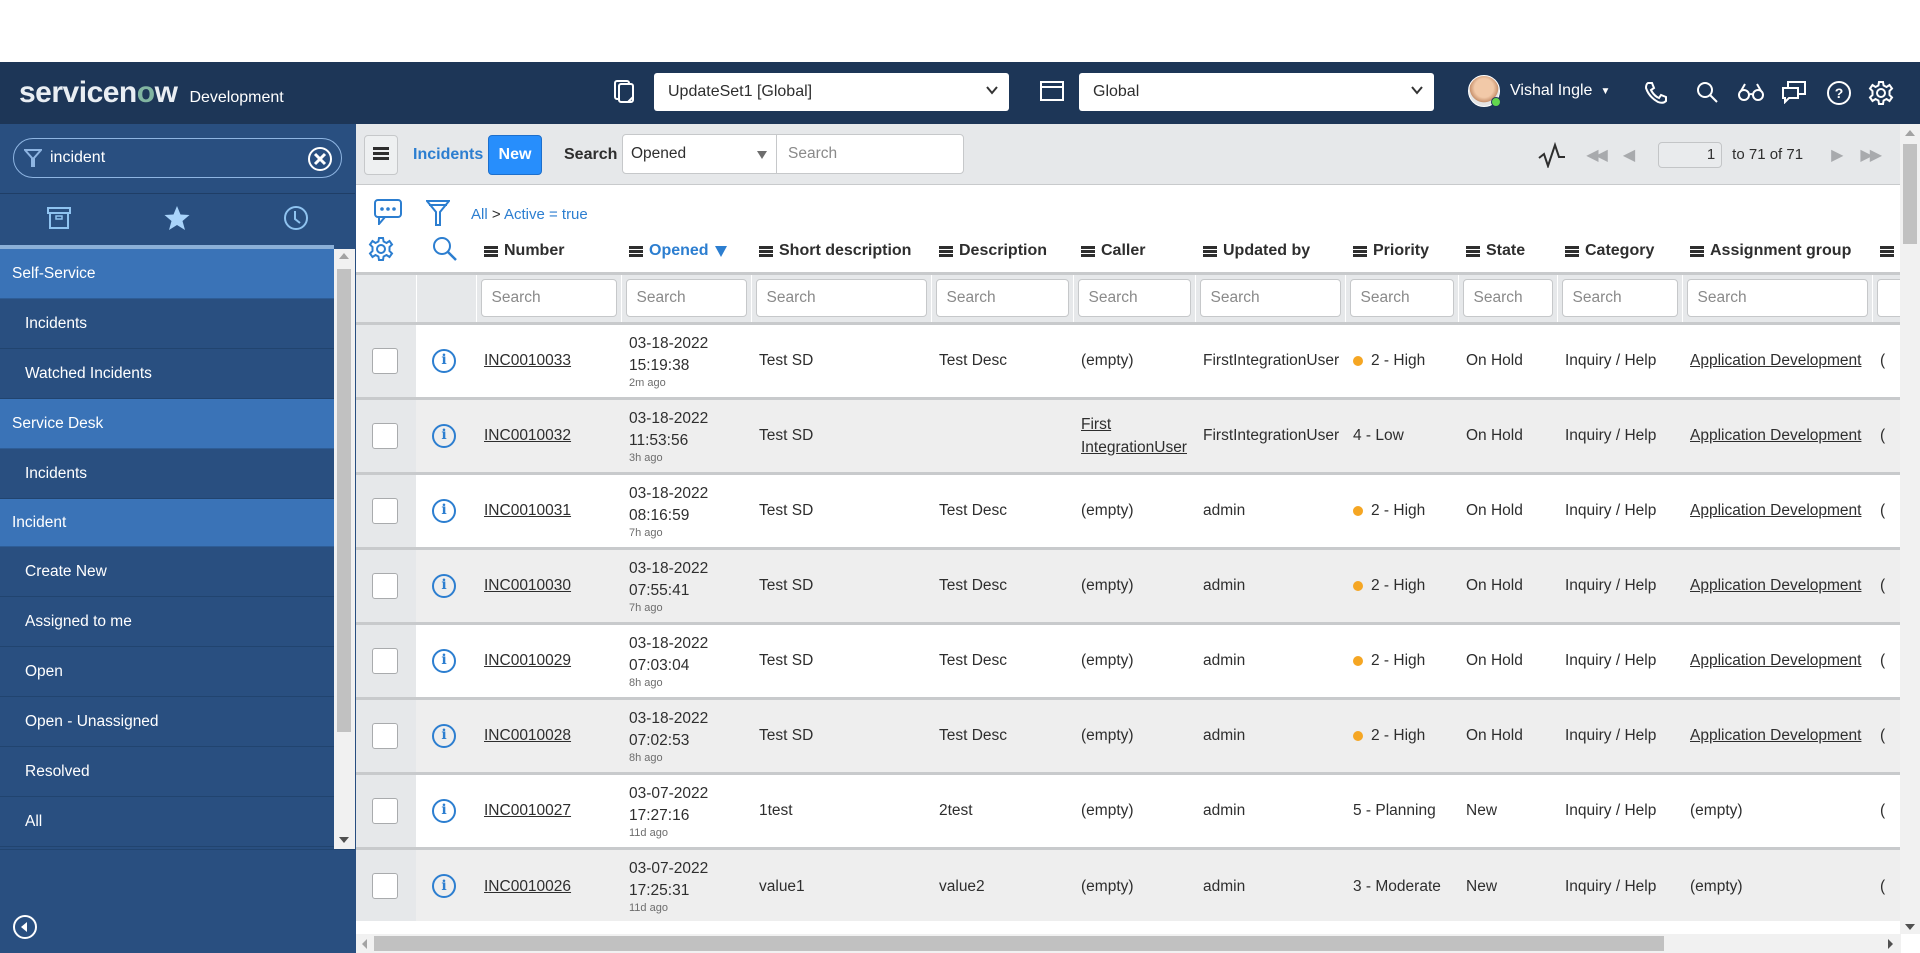 The image size is (1920, 953). I want to click on next-page-icon: ▶, so click(1837, 155).